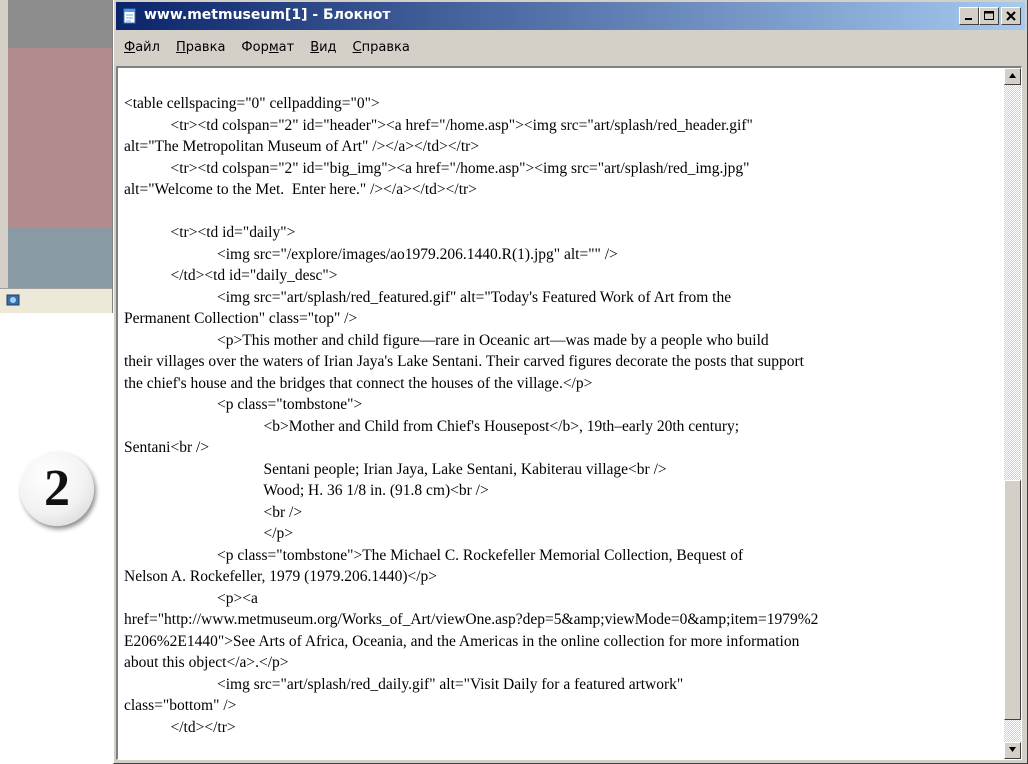  Describe the element at coordinates (323, 47) in the screenshot. I see `menu-view: Вид` at that location.